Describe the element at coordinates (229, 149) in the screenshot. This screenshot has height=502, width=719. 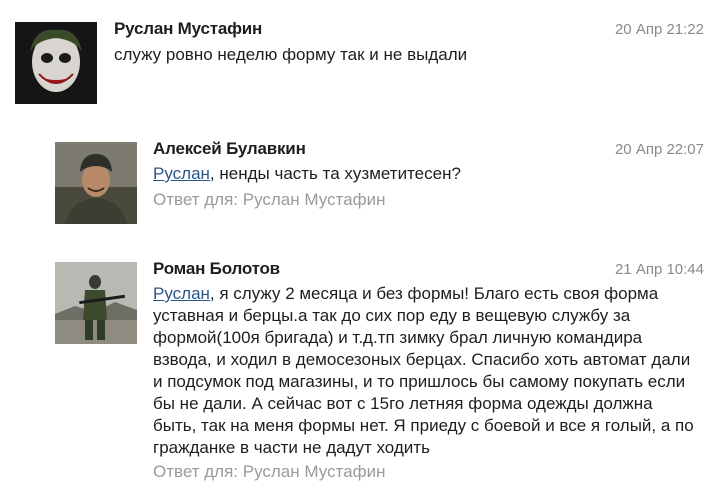
I see `comment-author: Алексей Булавкин` at that location.